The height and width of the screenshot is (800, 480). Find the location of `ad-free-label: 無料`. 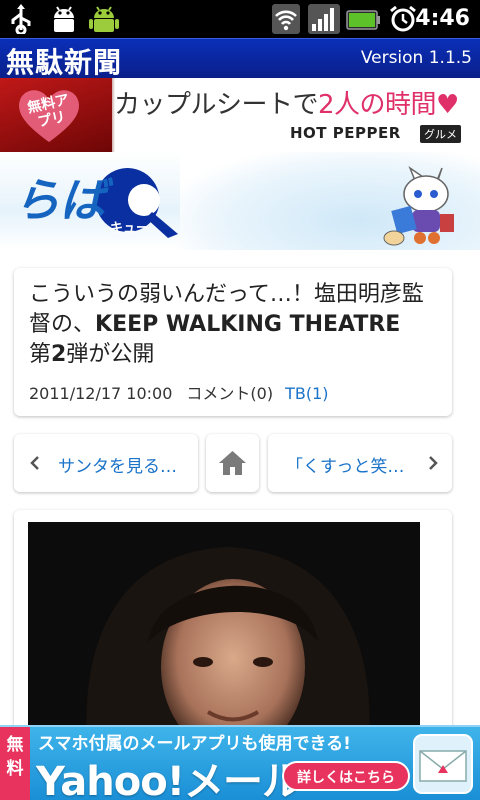

ad-free-label: 無料 is located at coordinates (15, 763).